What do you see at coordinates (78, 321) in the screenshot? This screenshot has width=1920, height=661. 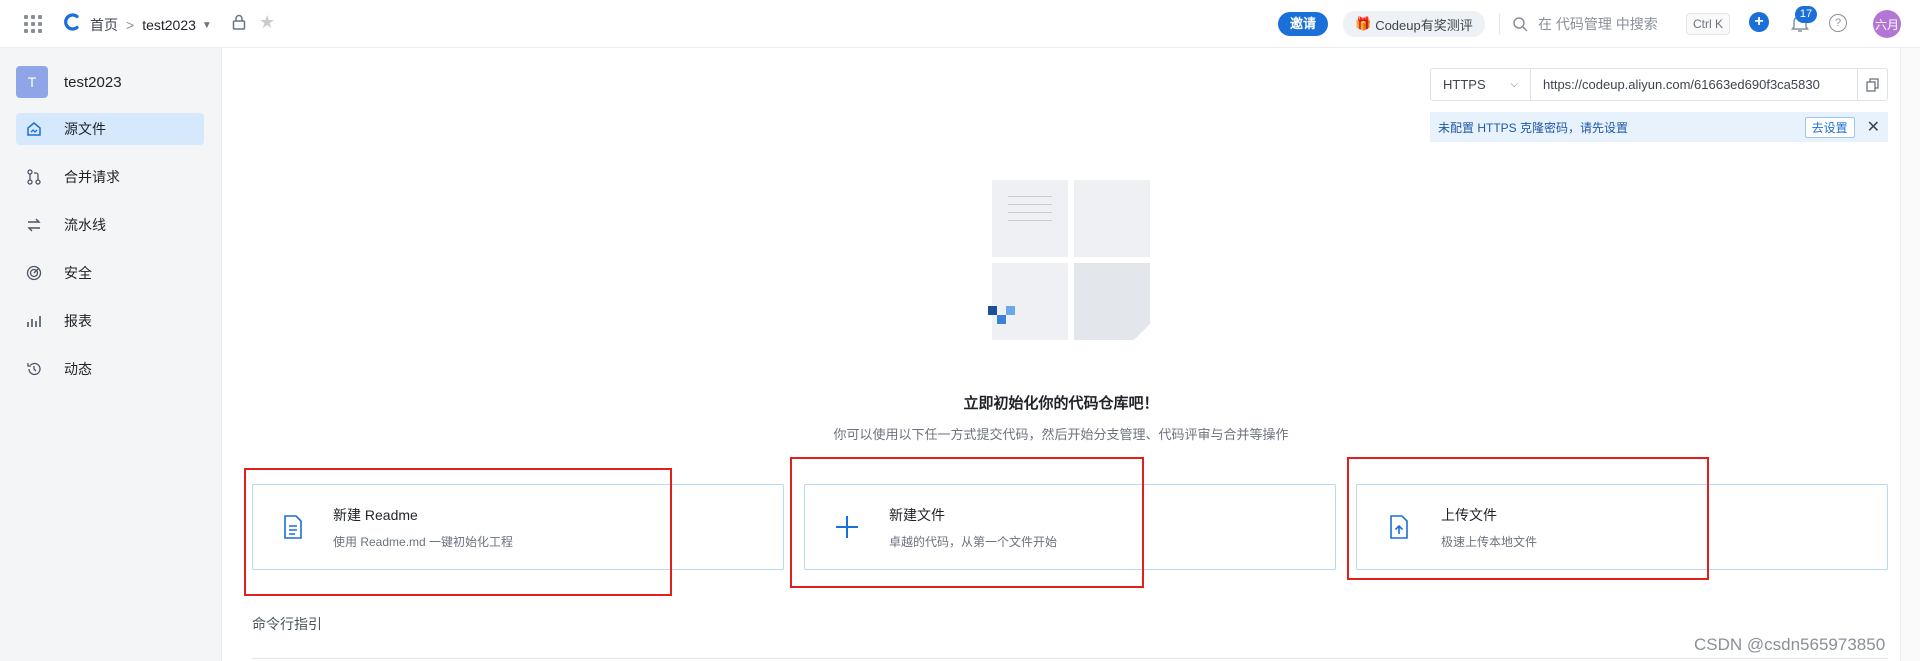 I see `sidebar-item-label: 报表` at bounding box center [78, 321].